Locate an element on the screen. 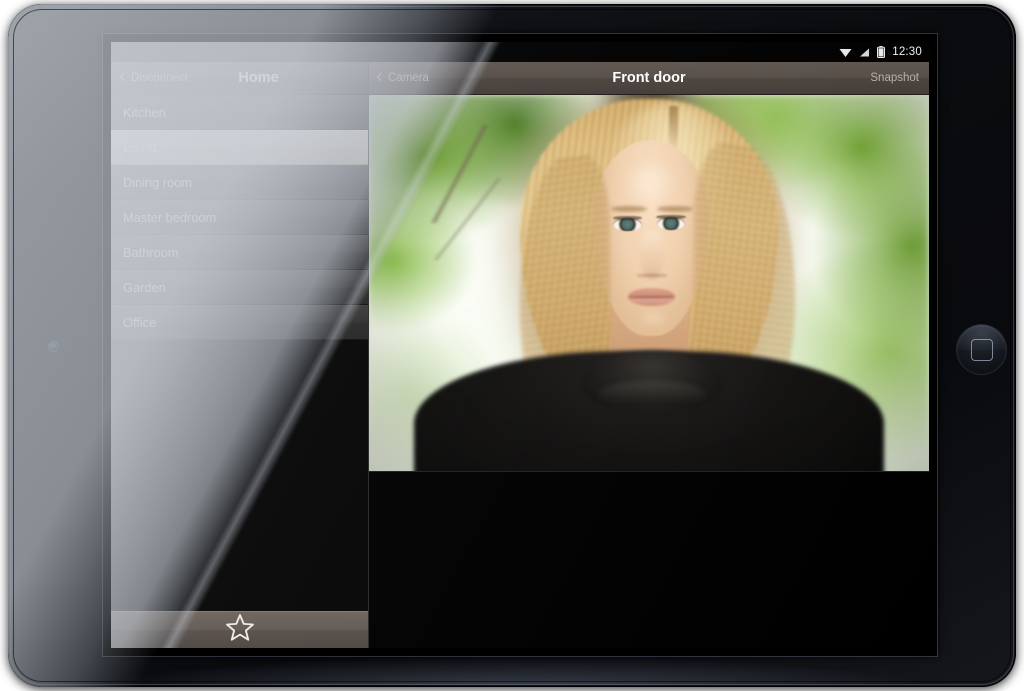 This screenshot has height=691, width=1024. room-list-item-master-bedroom: Master bedroom is located at coordinates (239, 217).